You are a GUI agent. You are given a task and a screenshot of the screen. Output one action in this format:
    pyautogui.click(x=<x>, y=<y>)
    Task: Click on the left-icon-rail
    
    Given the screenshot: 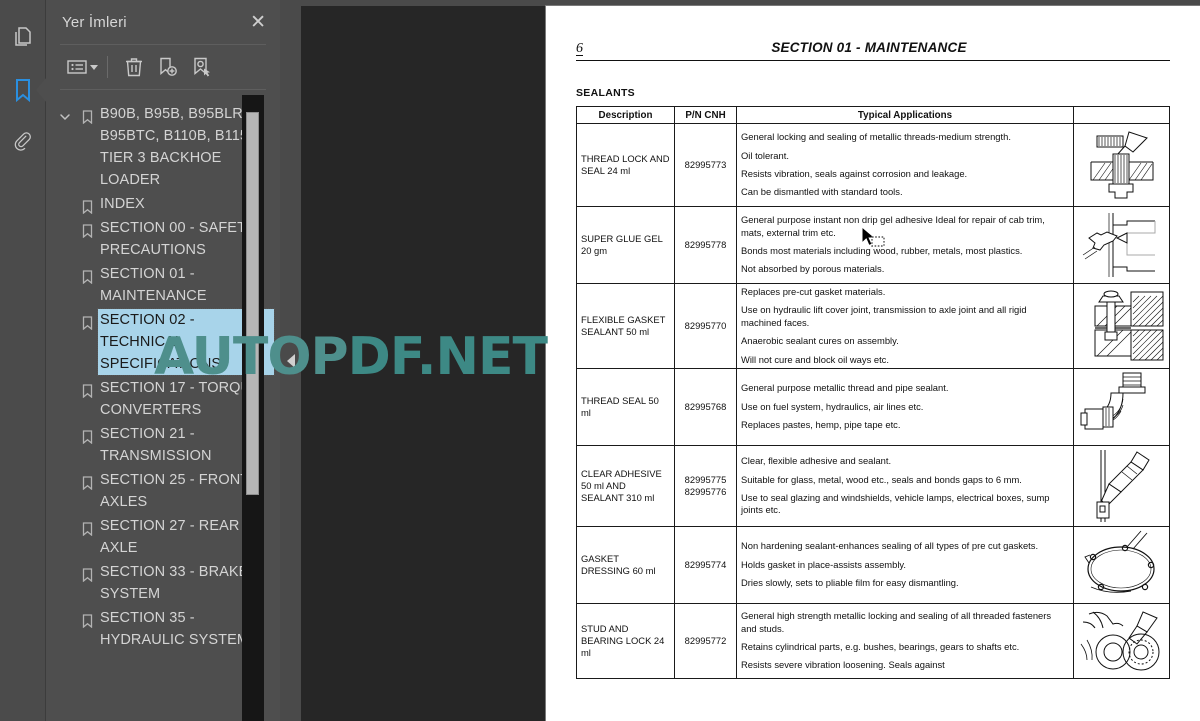 What is the action you would take?
    pyautogui.click(x=23, y=360)
    